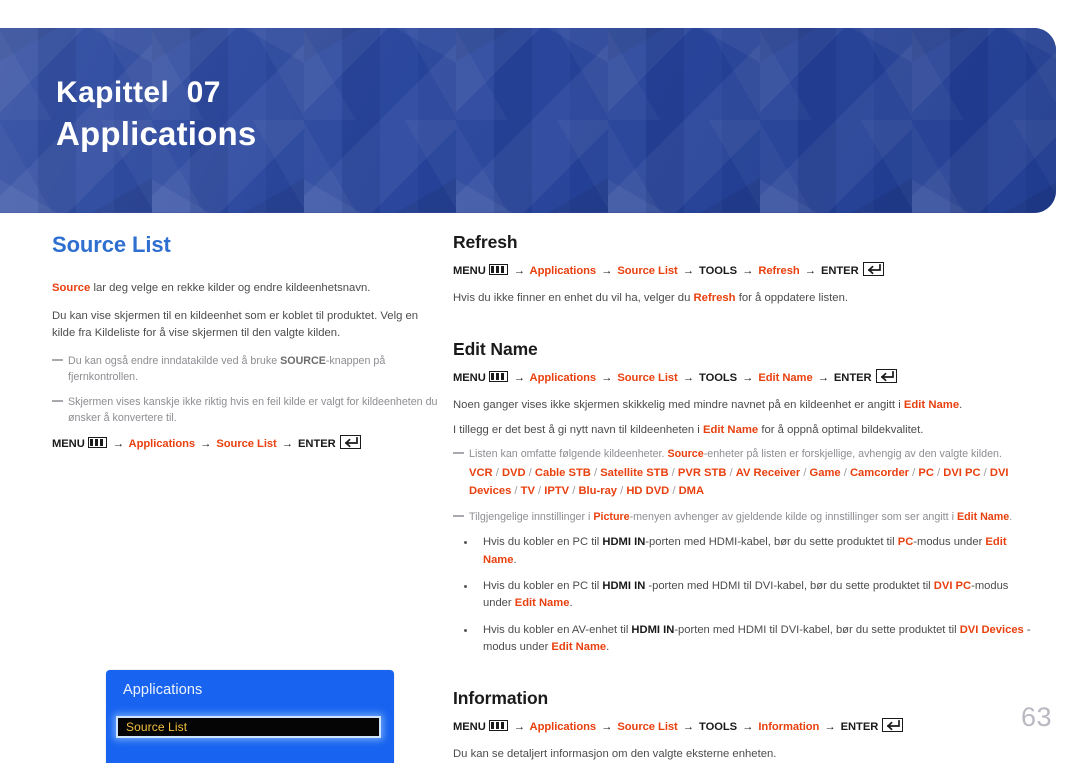 This screenshot has height=763, width=1080. What do you see at coordinates (785, 378) in the screenshot?
I see `menu-path-step-edit-name: Edit Name` at bounding box center [785, 378].